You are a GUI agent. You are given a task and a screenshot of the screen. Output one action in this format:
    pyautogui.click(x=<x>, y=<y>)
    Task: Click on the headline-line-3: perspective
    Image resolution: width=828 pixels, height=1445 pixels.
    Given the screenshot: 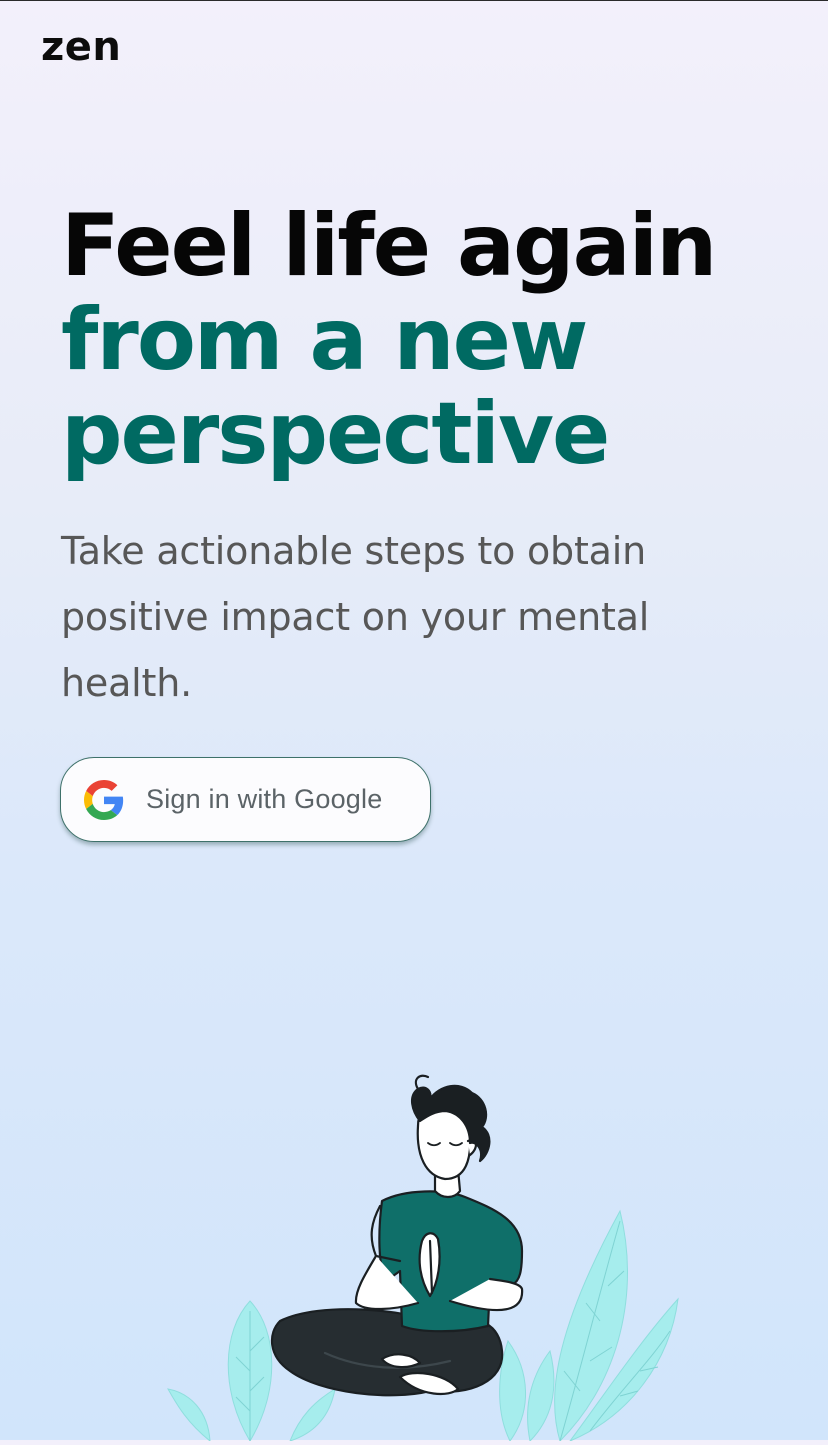 What is the action you would take?
    pyautogui.click(x=335, y=434)
    